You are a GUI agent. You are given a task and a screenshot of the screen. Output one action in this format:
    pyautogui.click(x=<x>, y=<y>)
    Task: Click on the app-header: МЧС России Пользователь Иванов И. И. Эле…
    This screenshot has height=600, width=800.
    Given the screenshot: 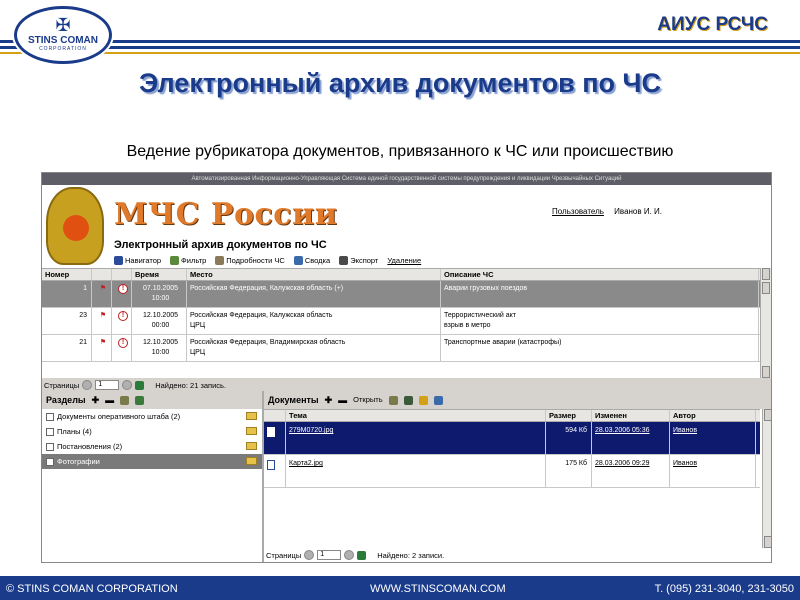 What is the action you would take?
    pyautogui.click(x=406, y=226)
    